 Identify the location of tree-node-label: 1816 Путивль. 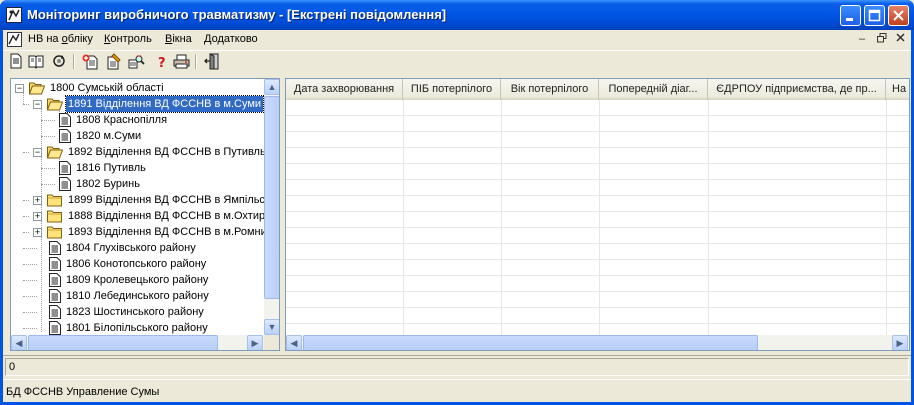
(111, 168).